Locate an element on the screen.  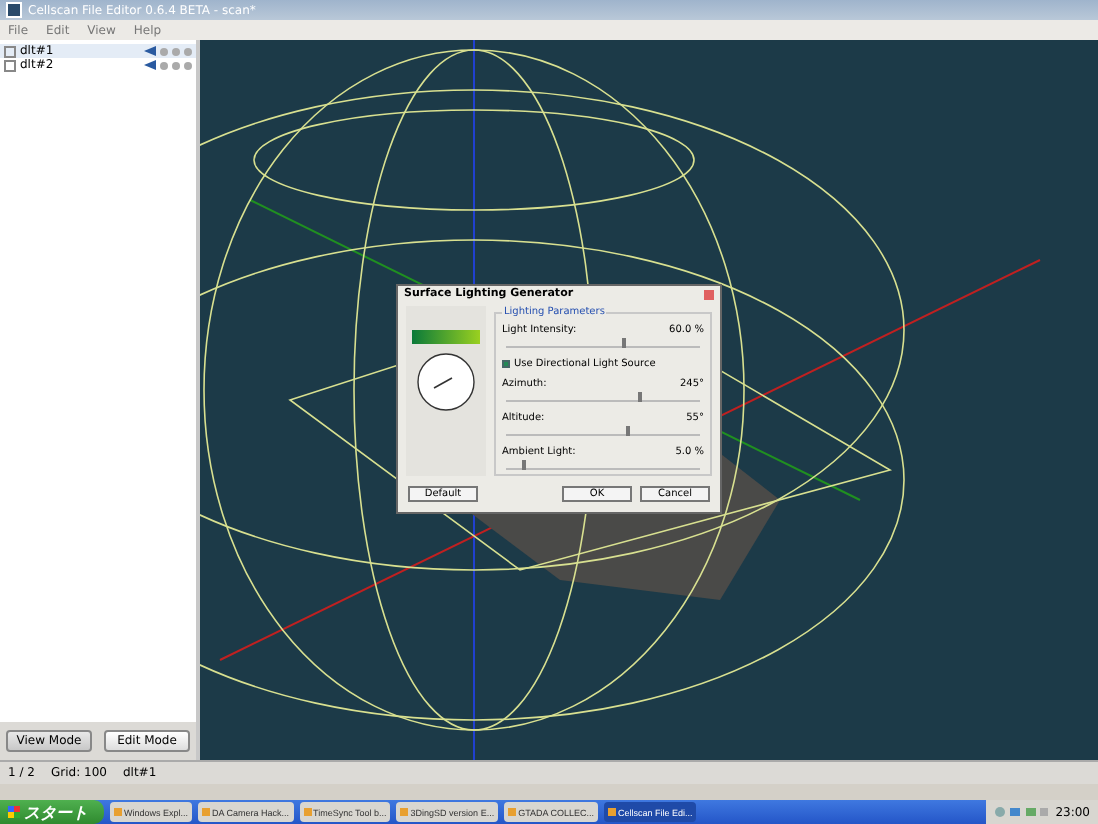
gradient-bar is located at coordinates (446, 337).